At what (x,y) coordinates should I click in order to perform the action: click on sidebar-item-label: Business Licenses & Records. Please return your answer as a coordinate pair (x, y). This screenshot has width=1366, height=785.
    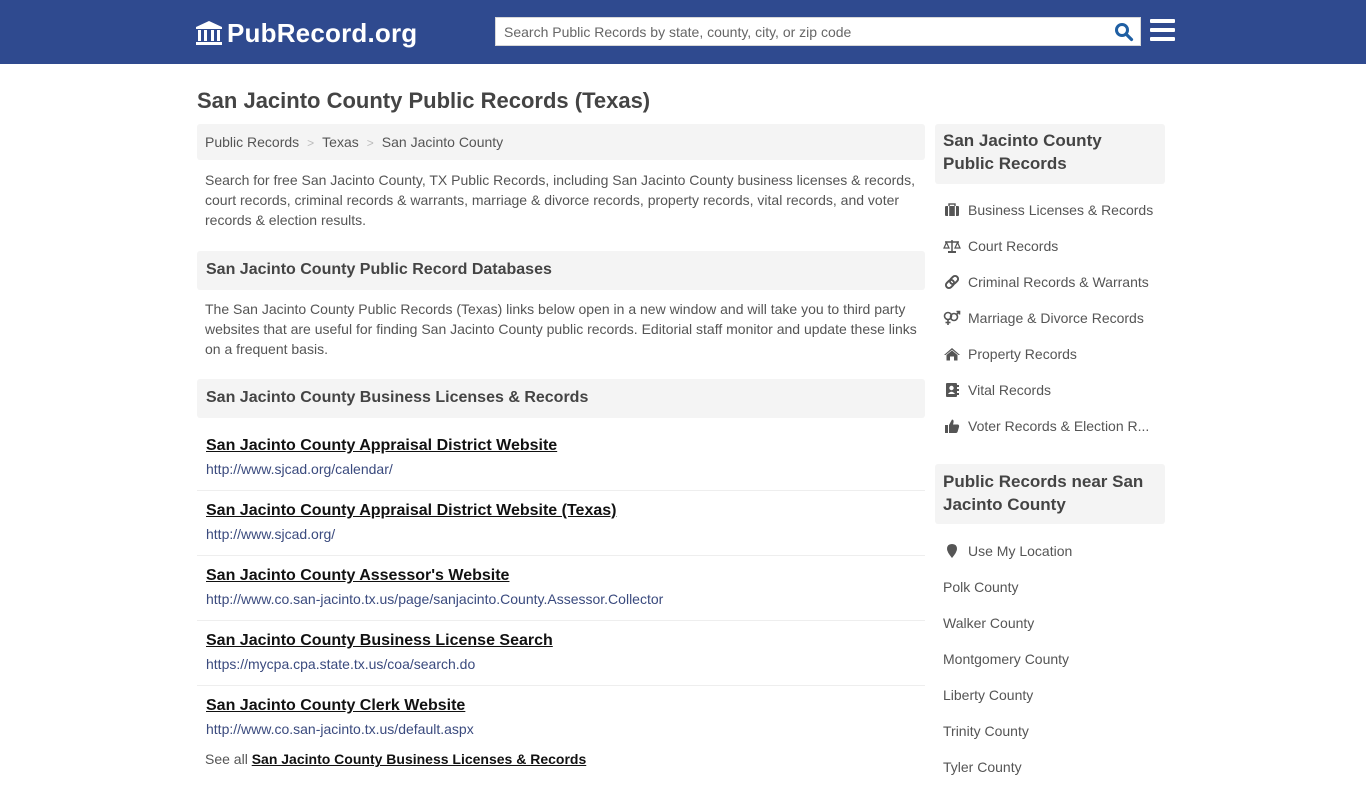
    Looking at the image, I should click on (1061, 210).